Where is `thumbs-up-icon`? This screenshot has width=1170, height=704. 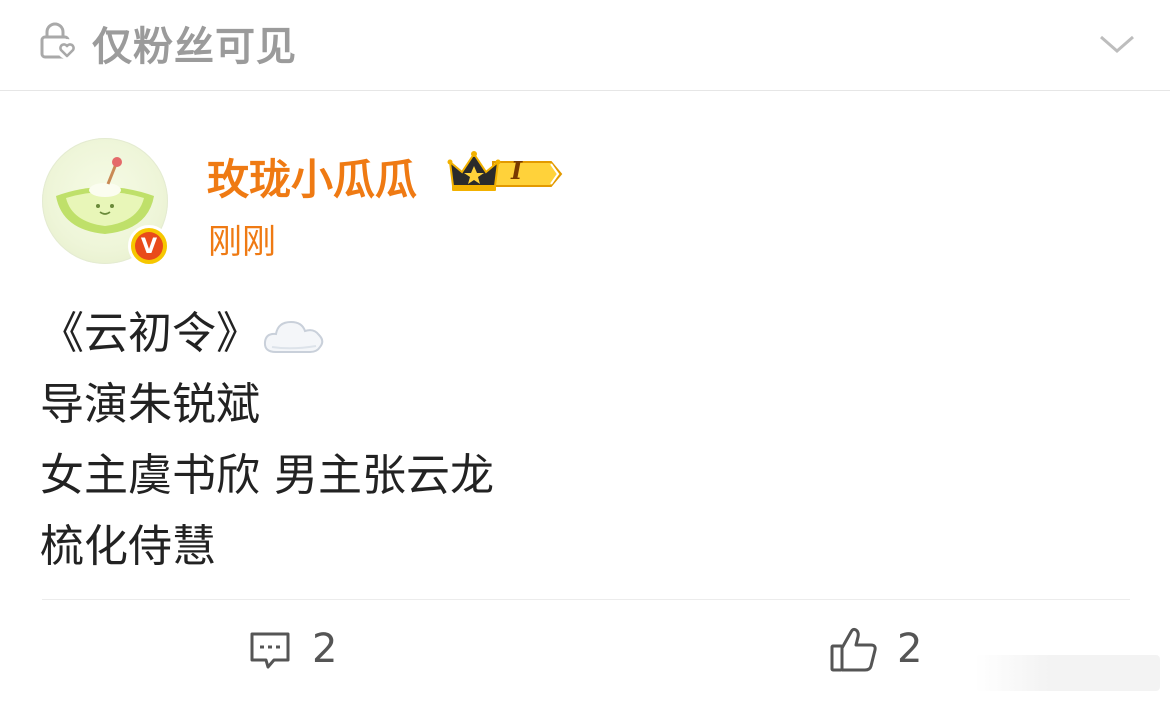
thumbs-up-icon is located at coordinates (853, 649).